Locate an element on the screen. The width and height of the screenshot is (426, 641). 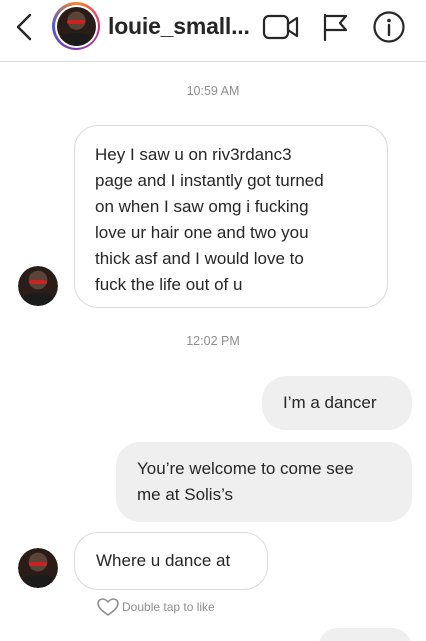
outgoing-message: You’re welcome to come see me at Solis’s is located at coordinates (264, 482).